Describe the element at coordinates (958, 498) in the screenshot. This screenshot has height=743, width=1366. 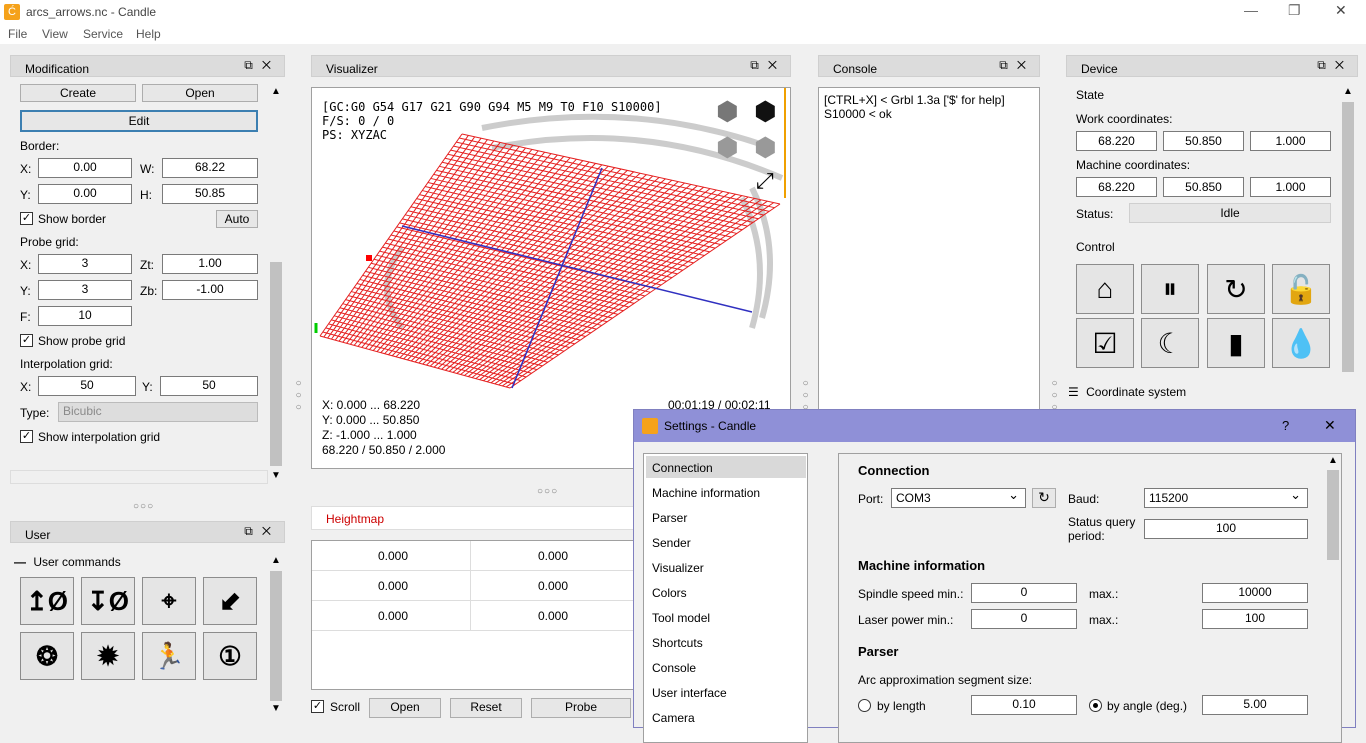
I see `port-select: COM3` at that location.